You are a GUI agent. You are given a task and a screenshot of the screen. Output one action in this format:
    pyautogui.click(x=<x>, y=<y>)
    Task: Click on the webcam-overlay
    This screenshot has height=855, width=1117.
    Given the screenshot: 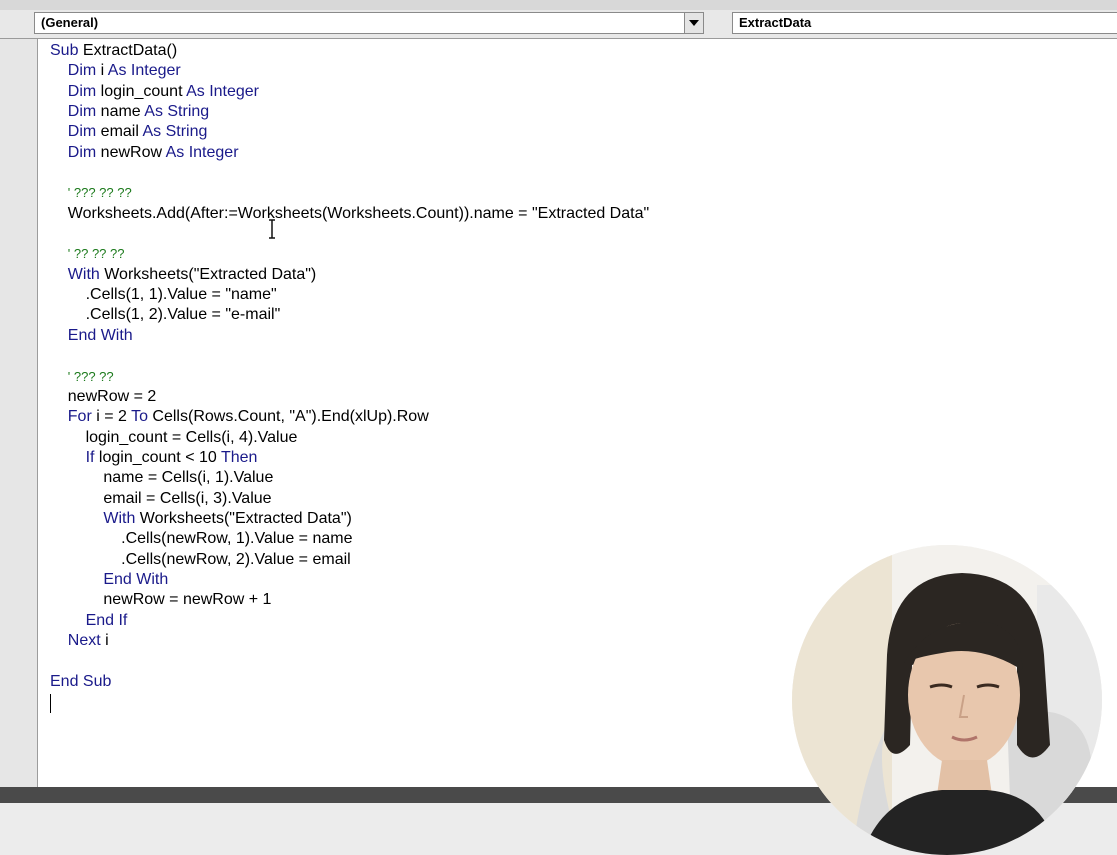 What is the action you would take?
    pyautogui.click(x=947, y=700)
    